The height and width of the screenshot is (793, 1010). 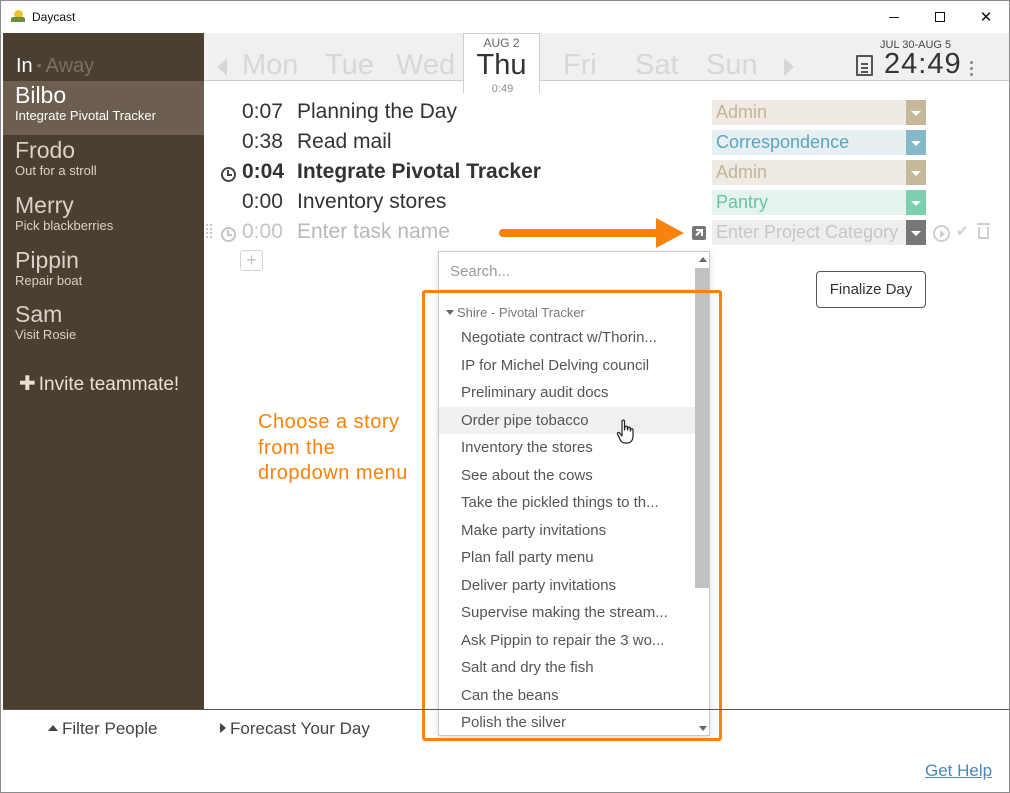 I want to click on task-name: Read mail, so click(x=344, y=142).